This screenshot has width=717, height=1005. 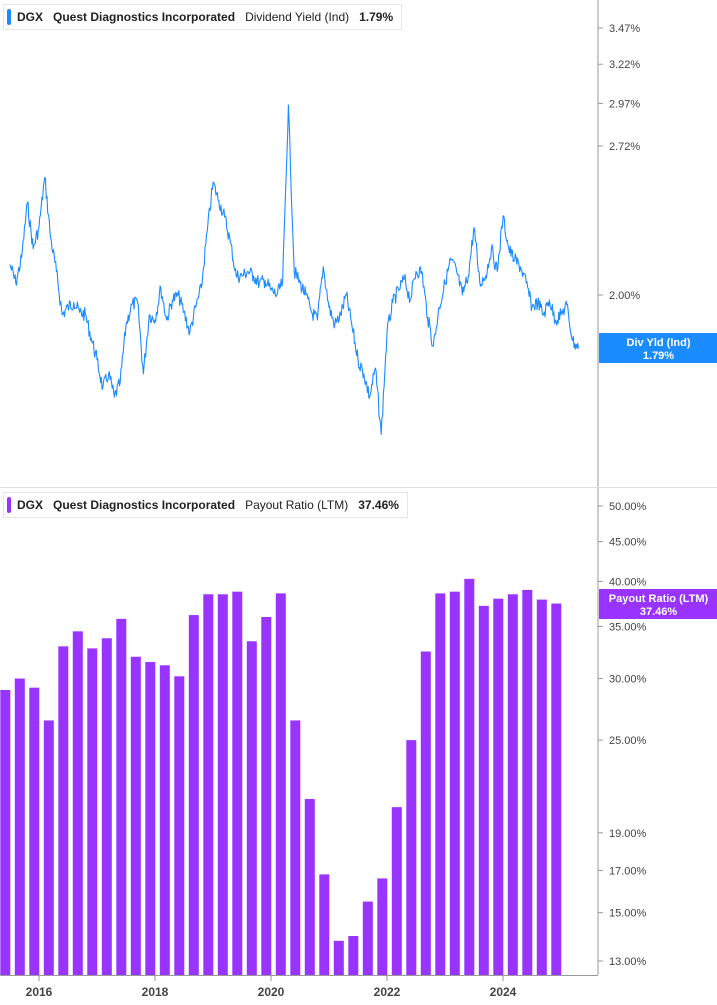 I want to click on payout-ratio-badge-label: Payout Ratio (LTM), so click(x=659, y=599).